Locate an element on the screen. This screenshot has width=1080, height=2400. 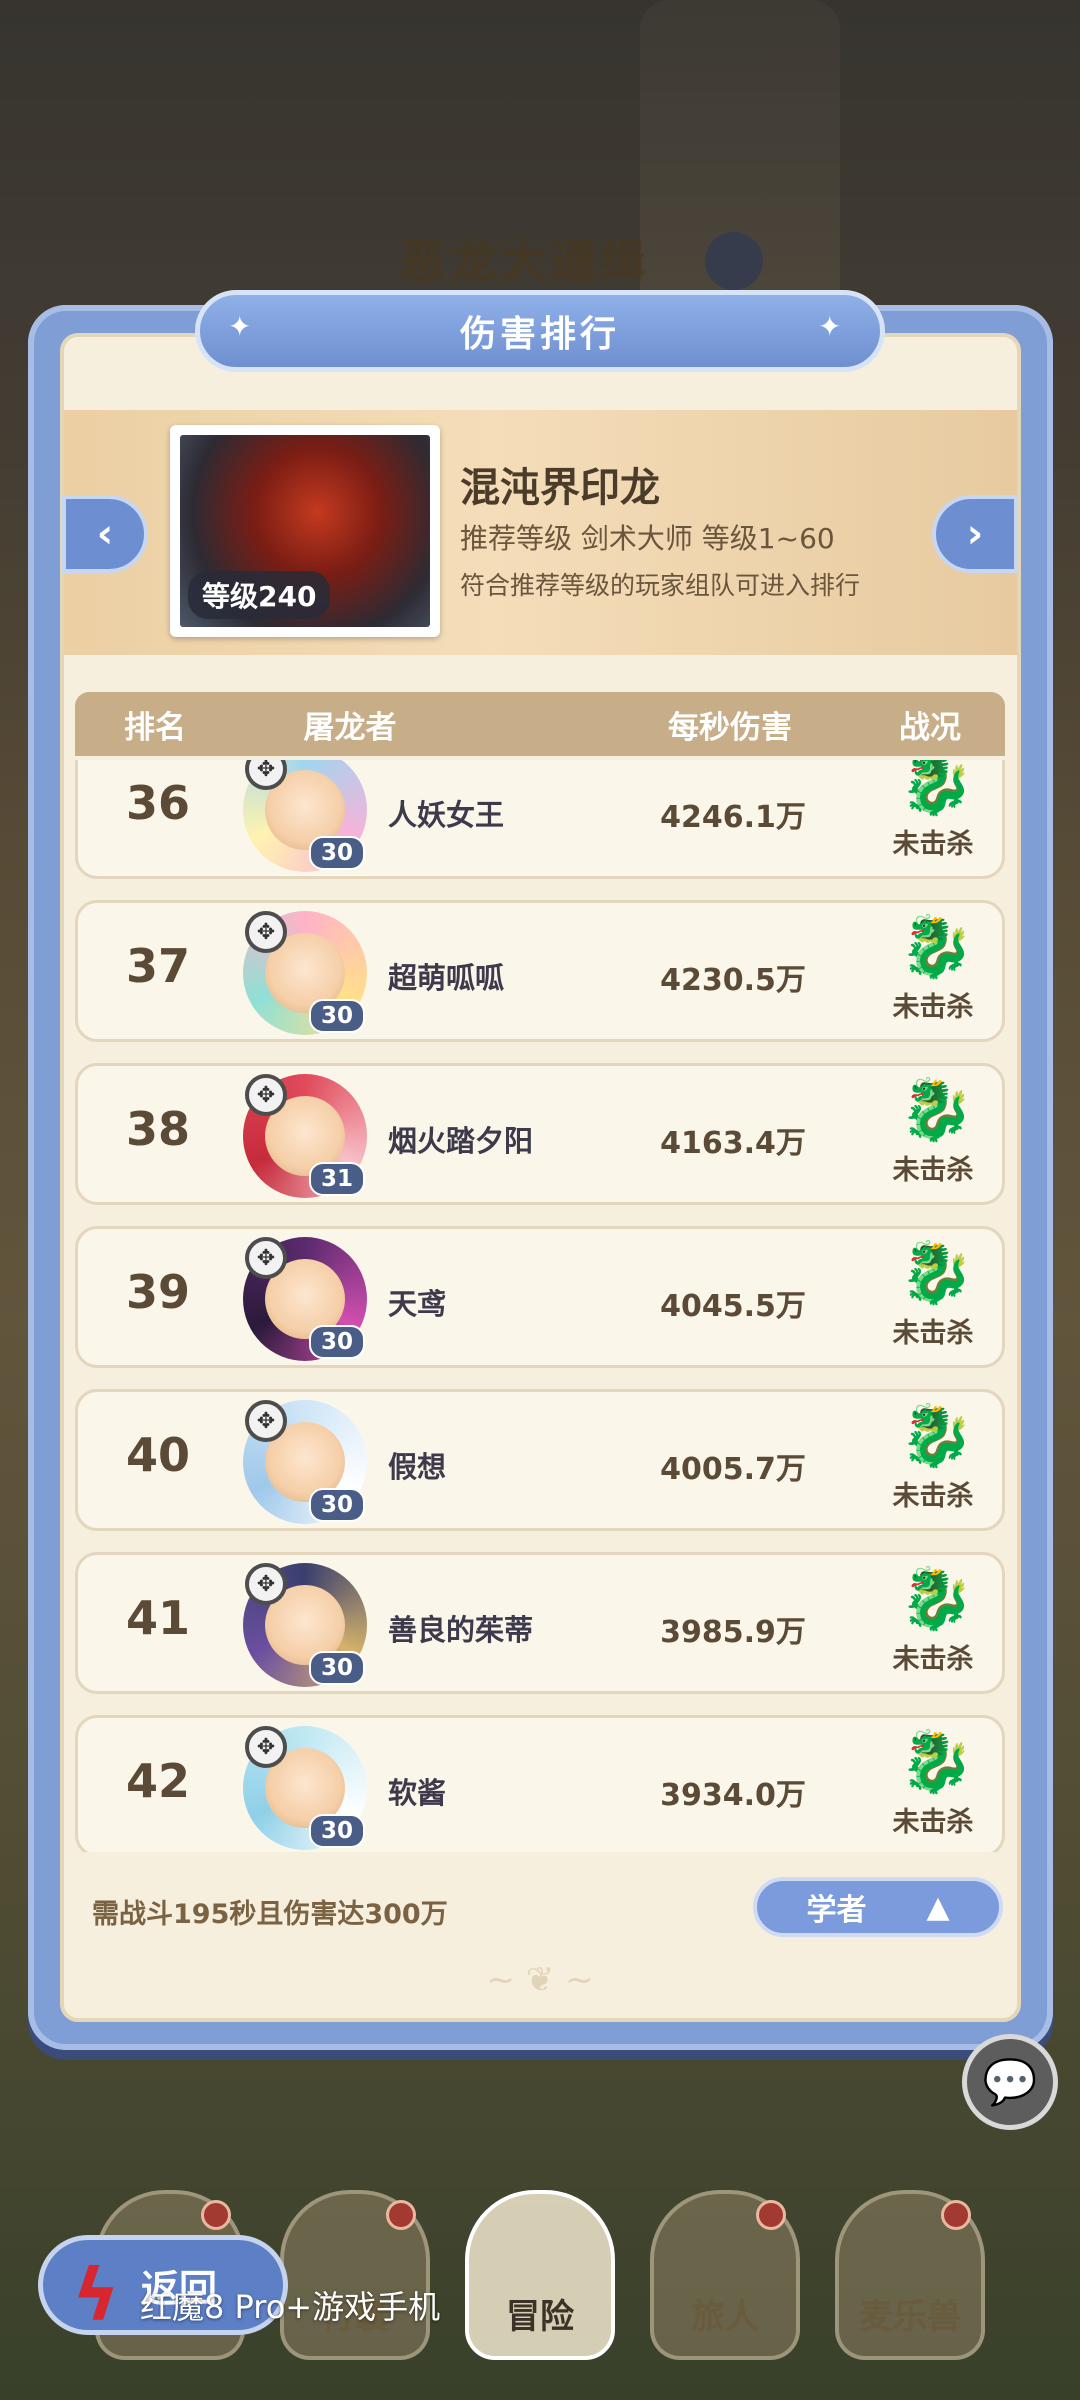
nav-label: 麦乐兽 is located at coordinates (910, 2317).